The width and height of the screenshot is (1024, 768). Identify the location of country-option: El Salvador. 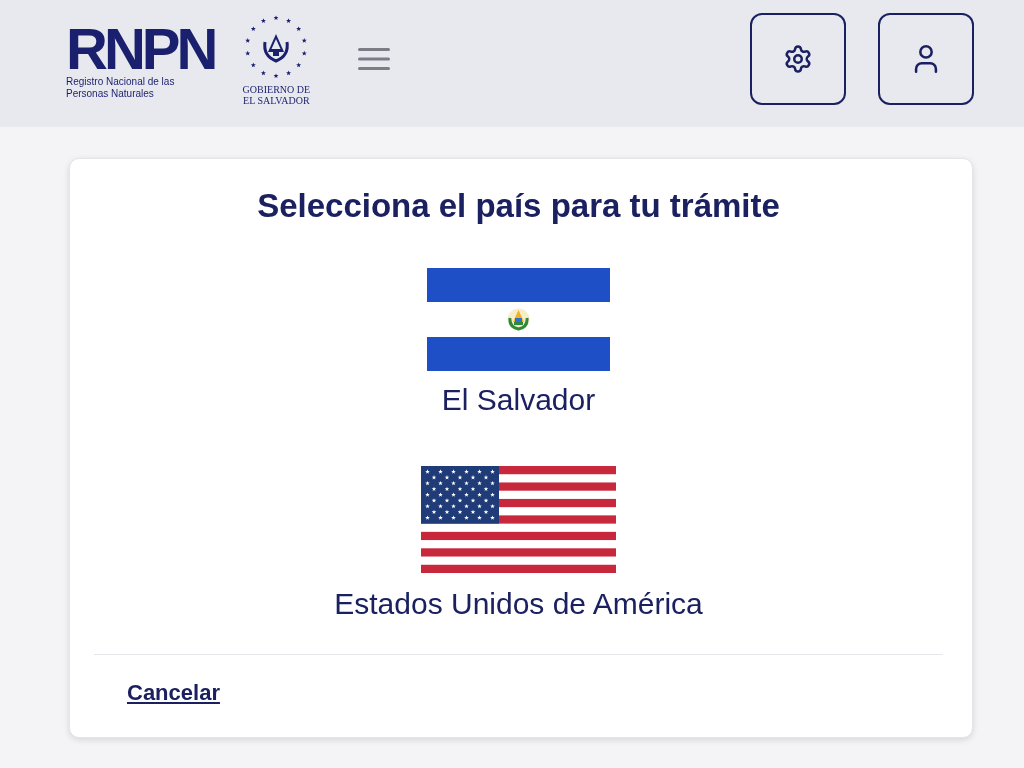
(518, 343).